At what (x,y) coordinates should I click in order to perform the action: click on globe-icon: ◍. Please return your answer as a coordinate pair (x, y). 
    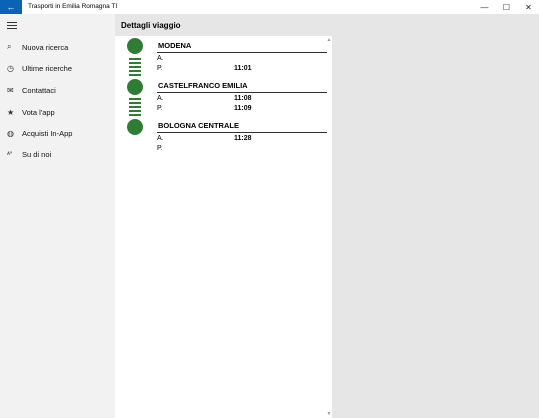
    Looking at the image, I should click on (10, 133).